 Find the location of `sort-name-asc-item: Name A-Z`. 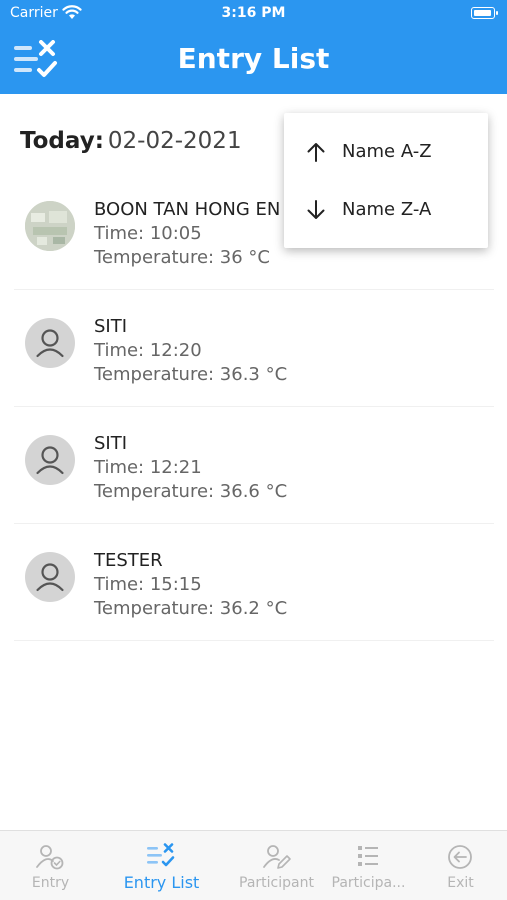

sort-name-asc-item: Name A-Z is located at coordinates (386, 152).